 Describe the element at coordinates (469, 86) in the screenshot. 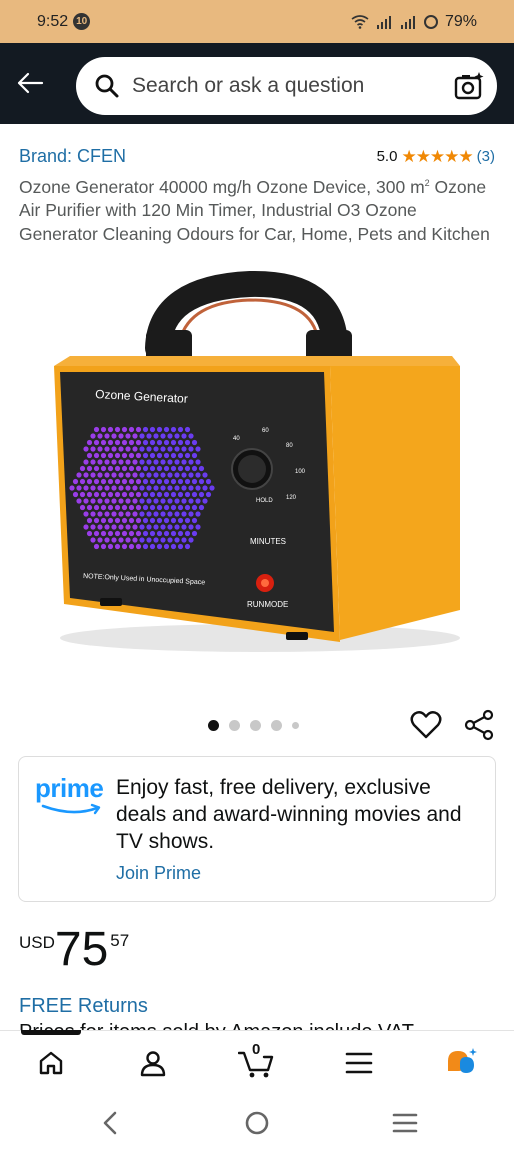

I see `camera-search-icon` at that location.